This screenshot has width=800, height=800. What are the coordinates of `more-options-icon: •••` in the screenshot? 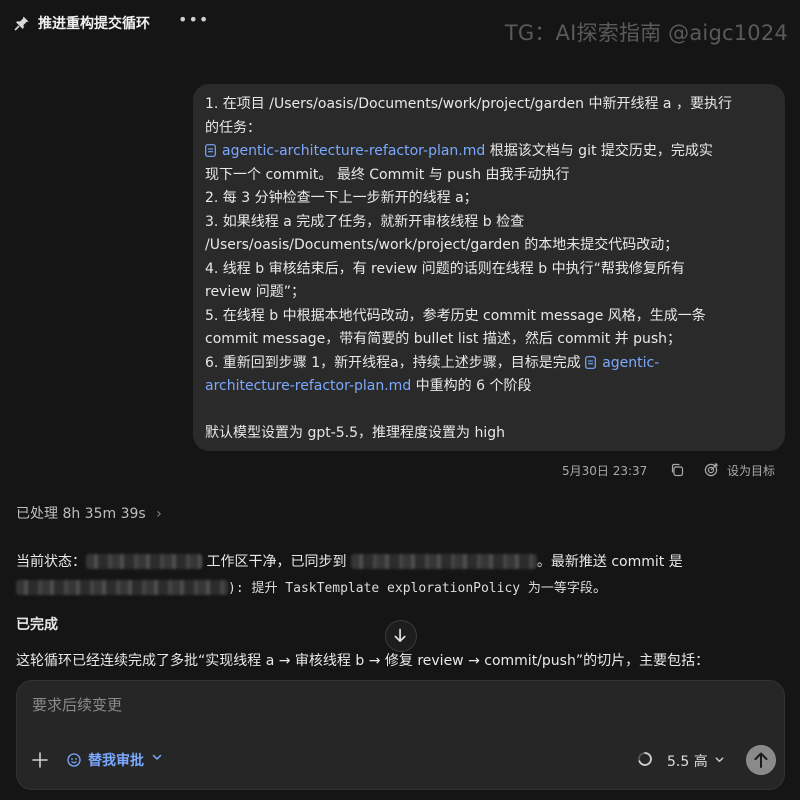 It's located at (193, 19).